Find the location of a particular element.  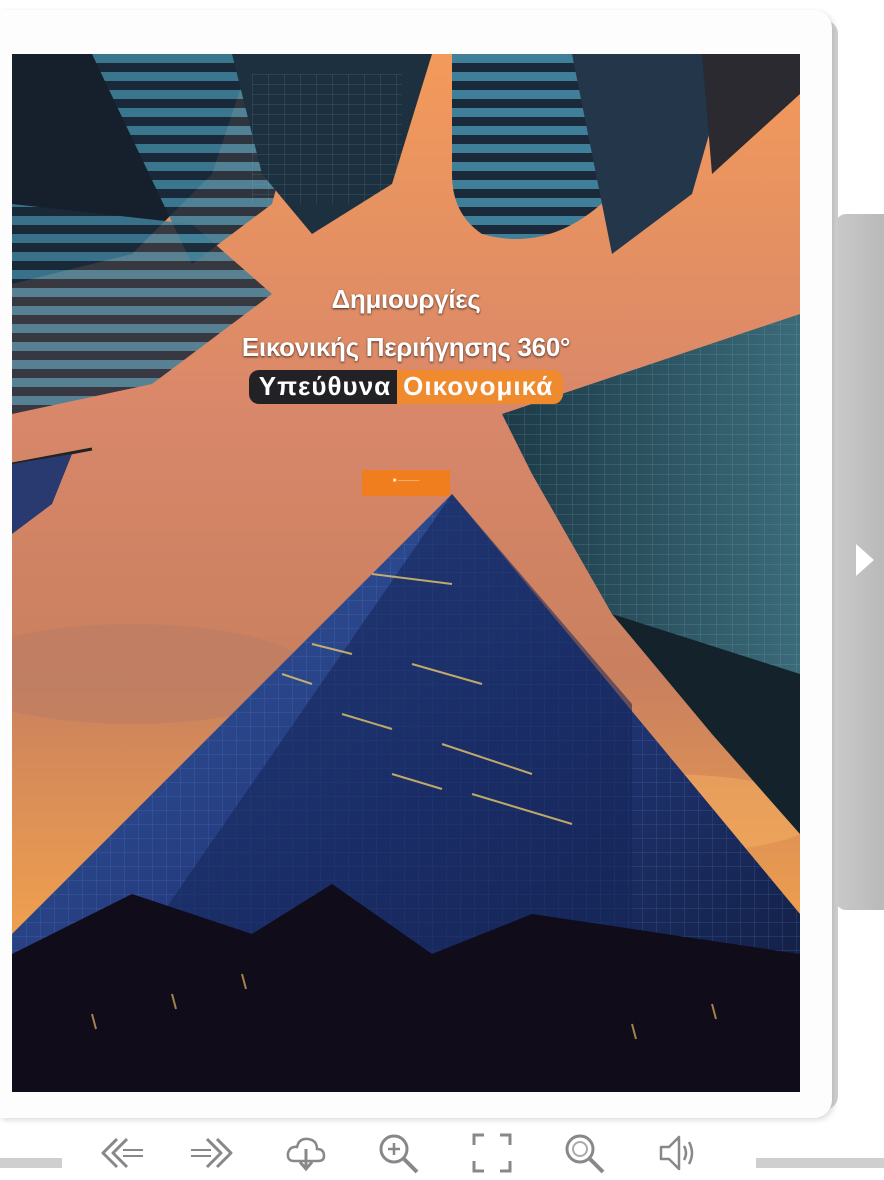

toolbar-divider-right is located at coordinates (820, 1163).